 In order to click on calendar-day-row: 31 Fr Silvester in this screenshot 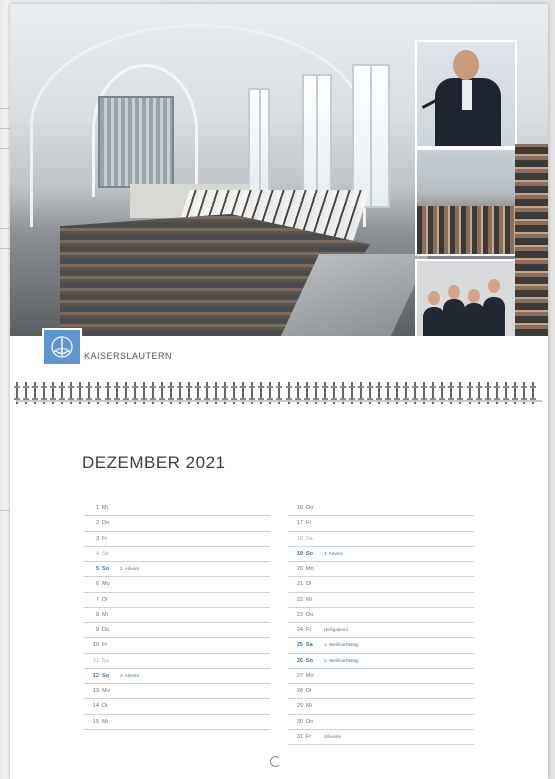, I will do `click(381, 737)`.